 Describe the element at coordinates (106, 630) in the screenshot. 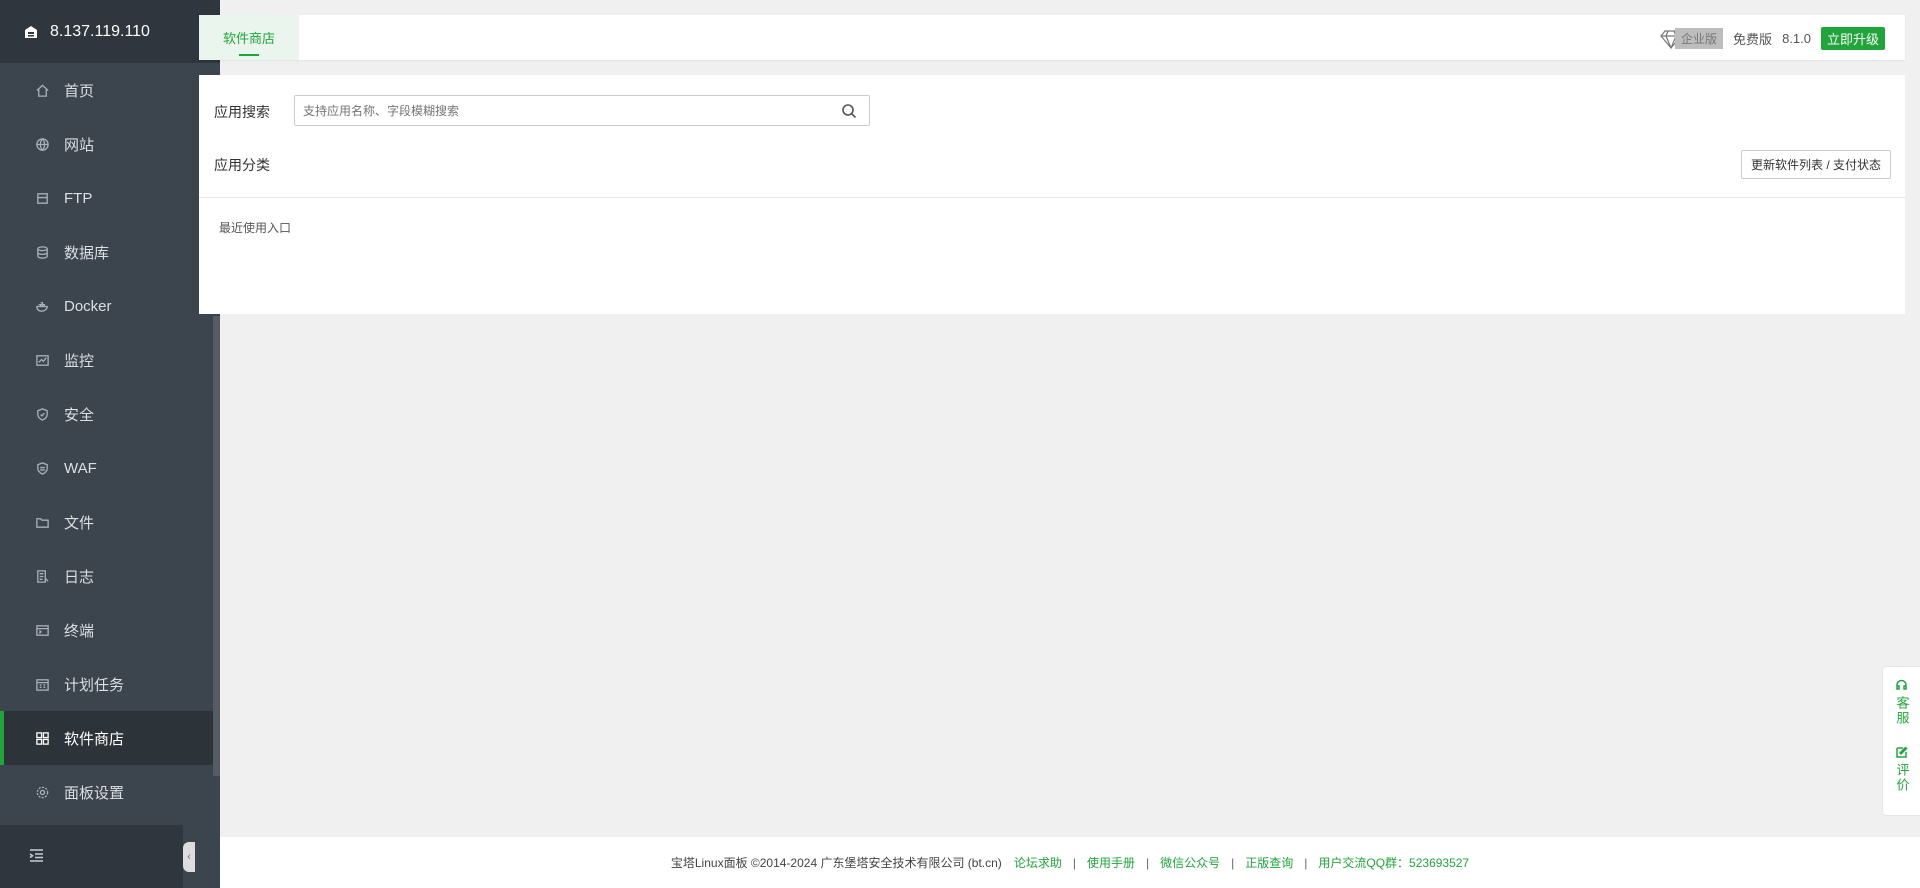

I see `sidebar-item-terminal: 终端` at that location.